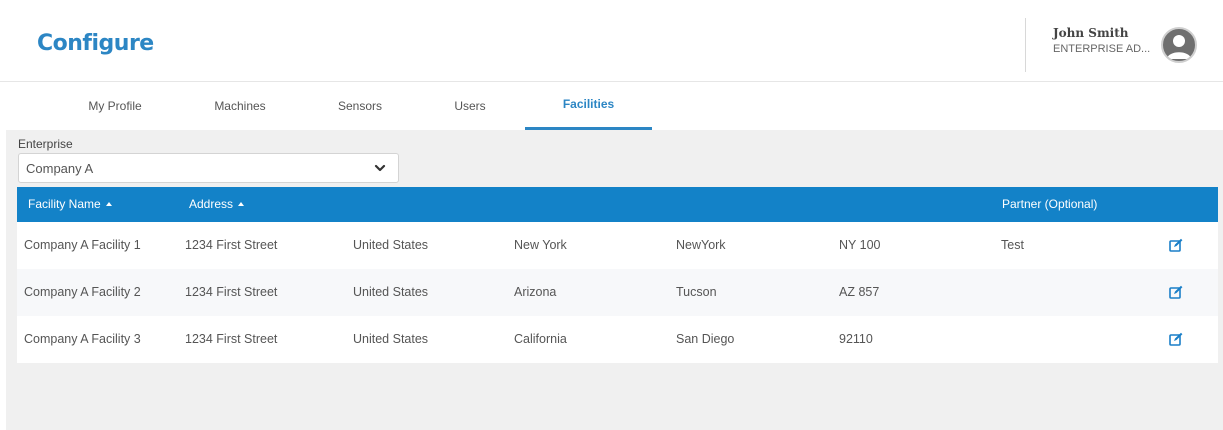 The height and width of the screenshot is (430, 1223). Describe the element at coordinates (588, 106) in the screenshot. I see `tab-facilities: Facilities` at that location.